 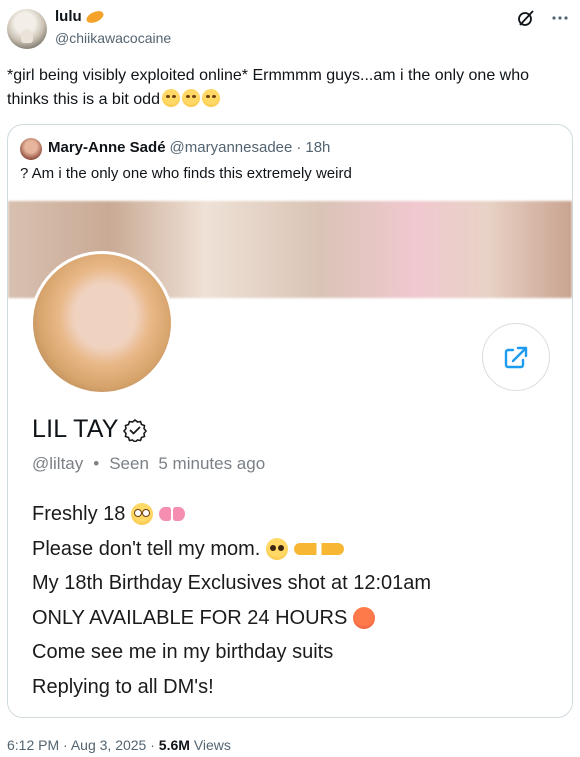 I want to click on bio-line: Come see me in my birthday suits, so click(x=231, y=652).